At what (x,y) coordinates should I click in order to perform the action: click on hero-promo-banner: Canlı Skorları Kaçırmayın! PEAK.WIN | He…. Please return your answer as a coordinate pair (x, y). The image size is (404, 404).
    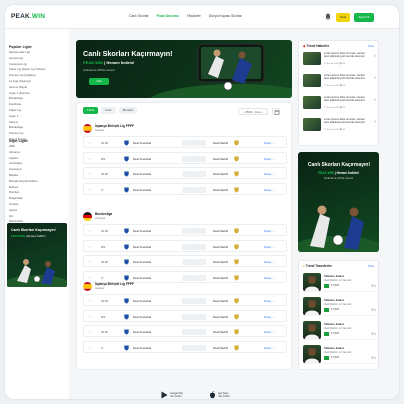
    Looking at the image, I should click on (184, 69).